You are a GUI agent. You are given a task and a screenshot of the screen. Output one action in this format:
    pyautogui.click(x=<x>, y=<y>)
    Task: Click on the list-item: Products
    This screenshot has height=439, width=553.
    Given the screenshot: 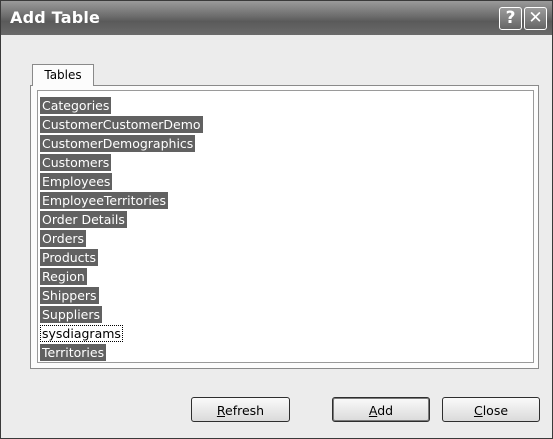 What is the action you would take?
    pyautogui.click(x=121, y=256)
    